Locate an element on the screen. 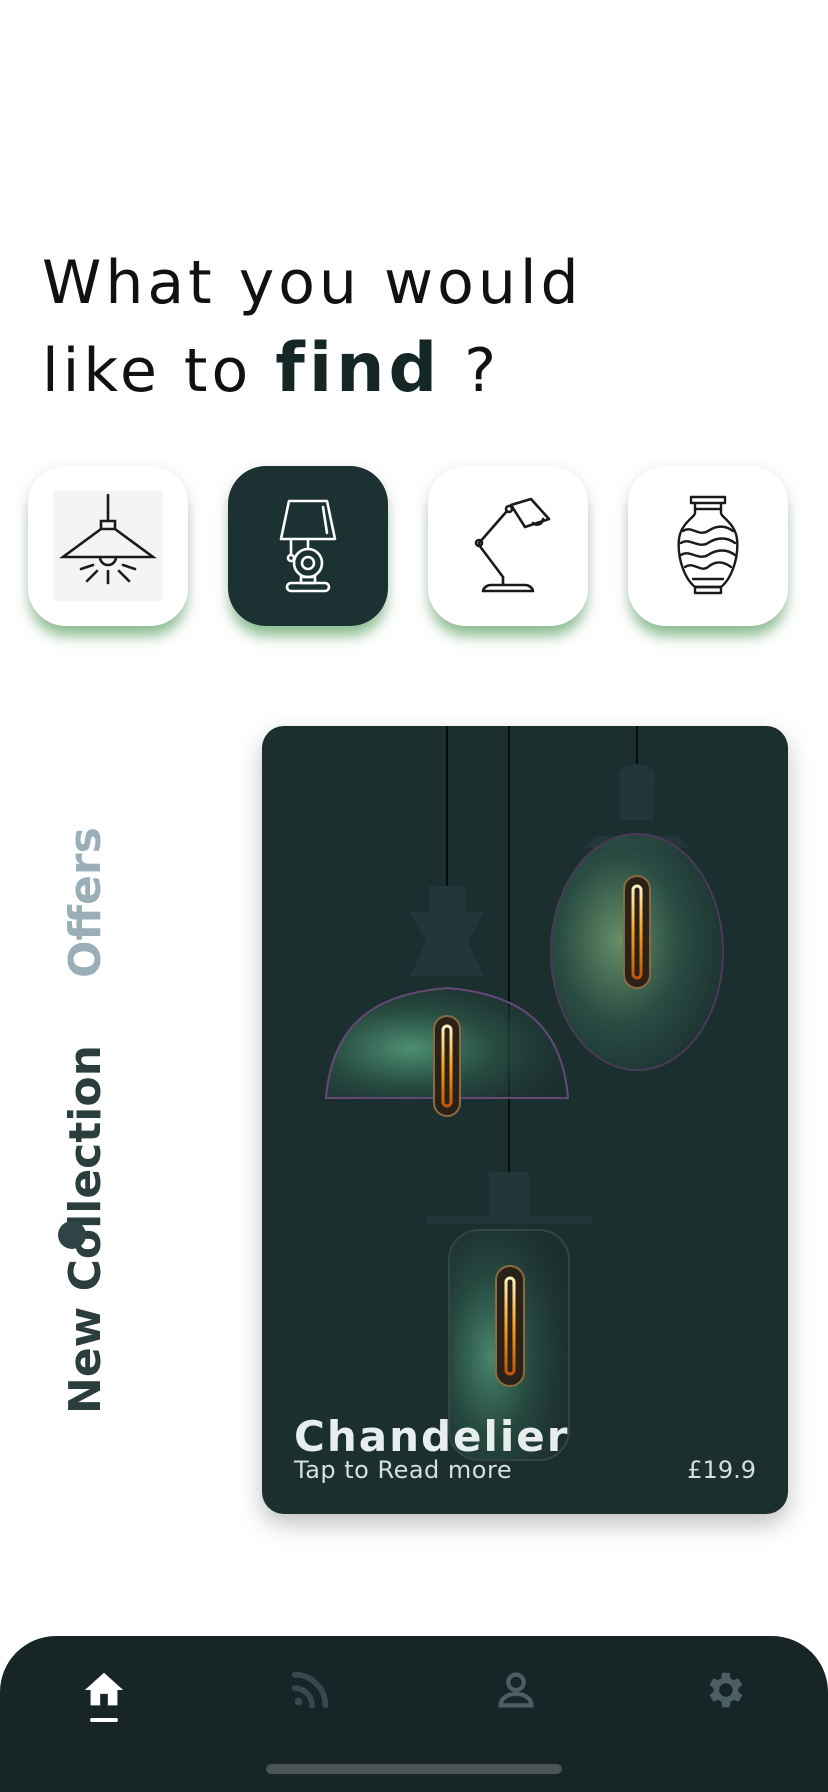 This screenshot has height=1792, width=828. headline-line-2: like to find ? is located at coordinates (312, 370).